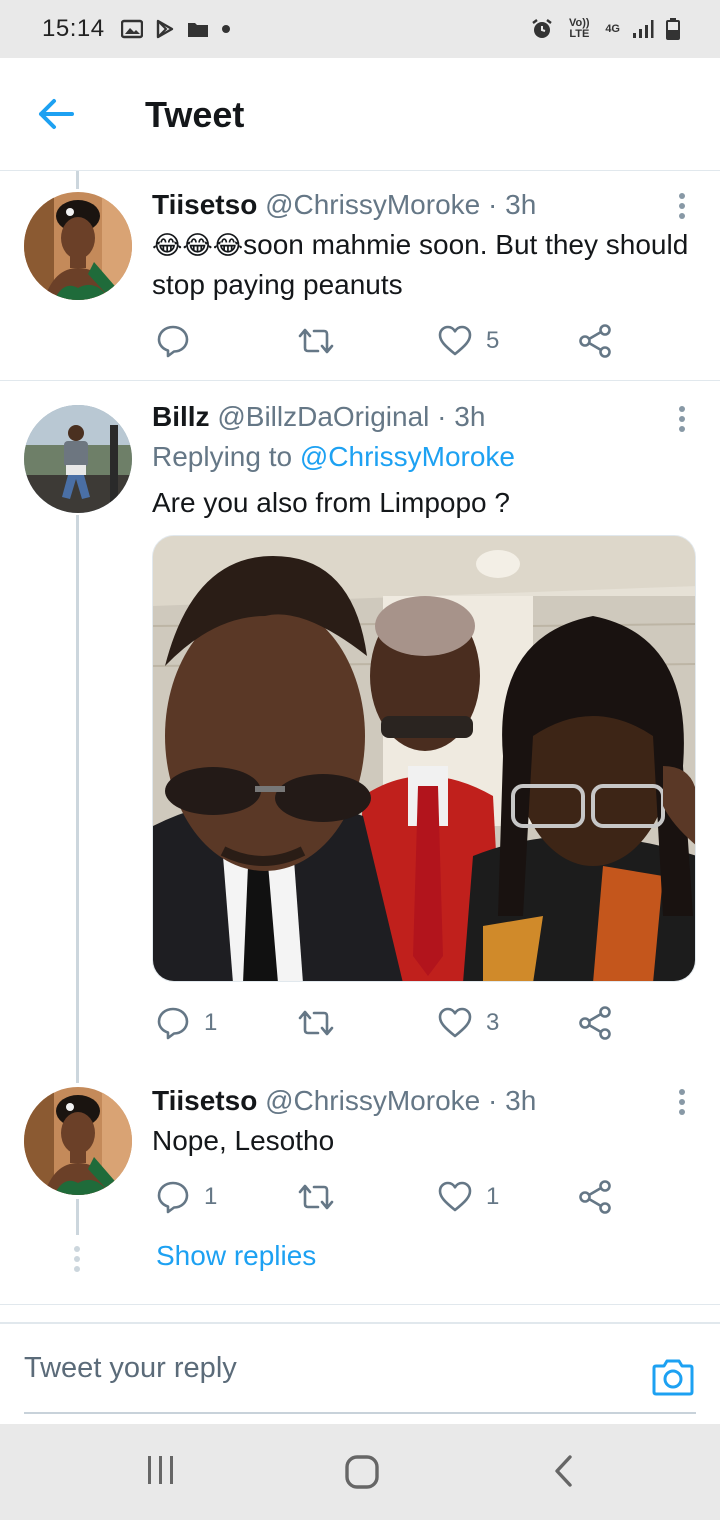  Describe the element at coordinates (360, 29) in the screenshot. I see `status-bar: 15:14 Vo)) LTE 4G` at that location.